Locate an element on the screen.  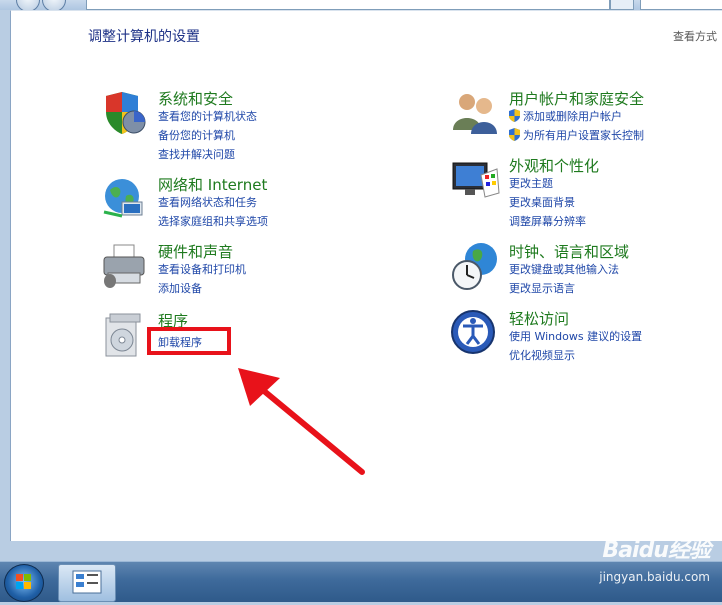
taskbar-control-panel is located at coordinates (87, 583).